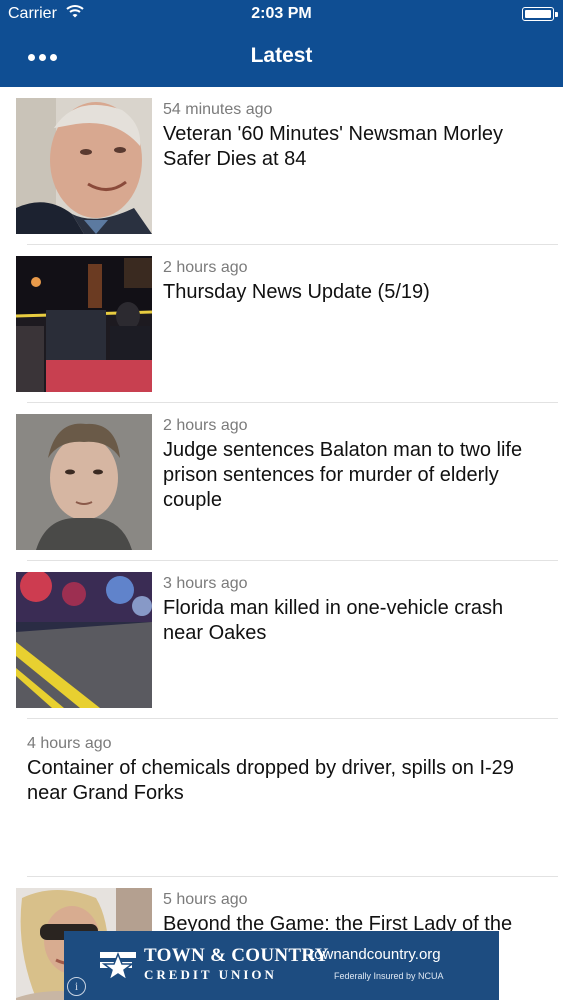 This screenshot has width=563, height=1000. Describe the element at coordinates (353, 292) in the screenshot. I see `news-headline: Thursday News Update (5/19)` at that location.